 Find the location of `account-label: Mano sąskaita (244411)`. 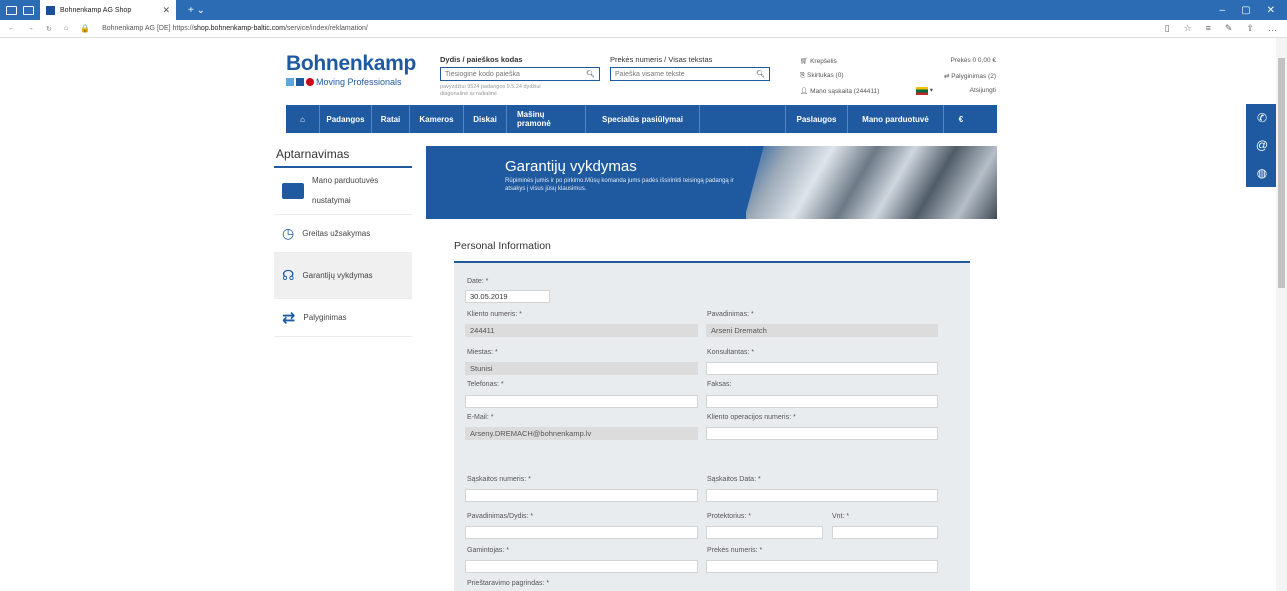

account-label: Mano sąskaita (244411) is located at coordinates (845, 91).